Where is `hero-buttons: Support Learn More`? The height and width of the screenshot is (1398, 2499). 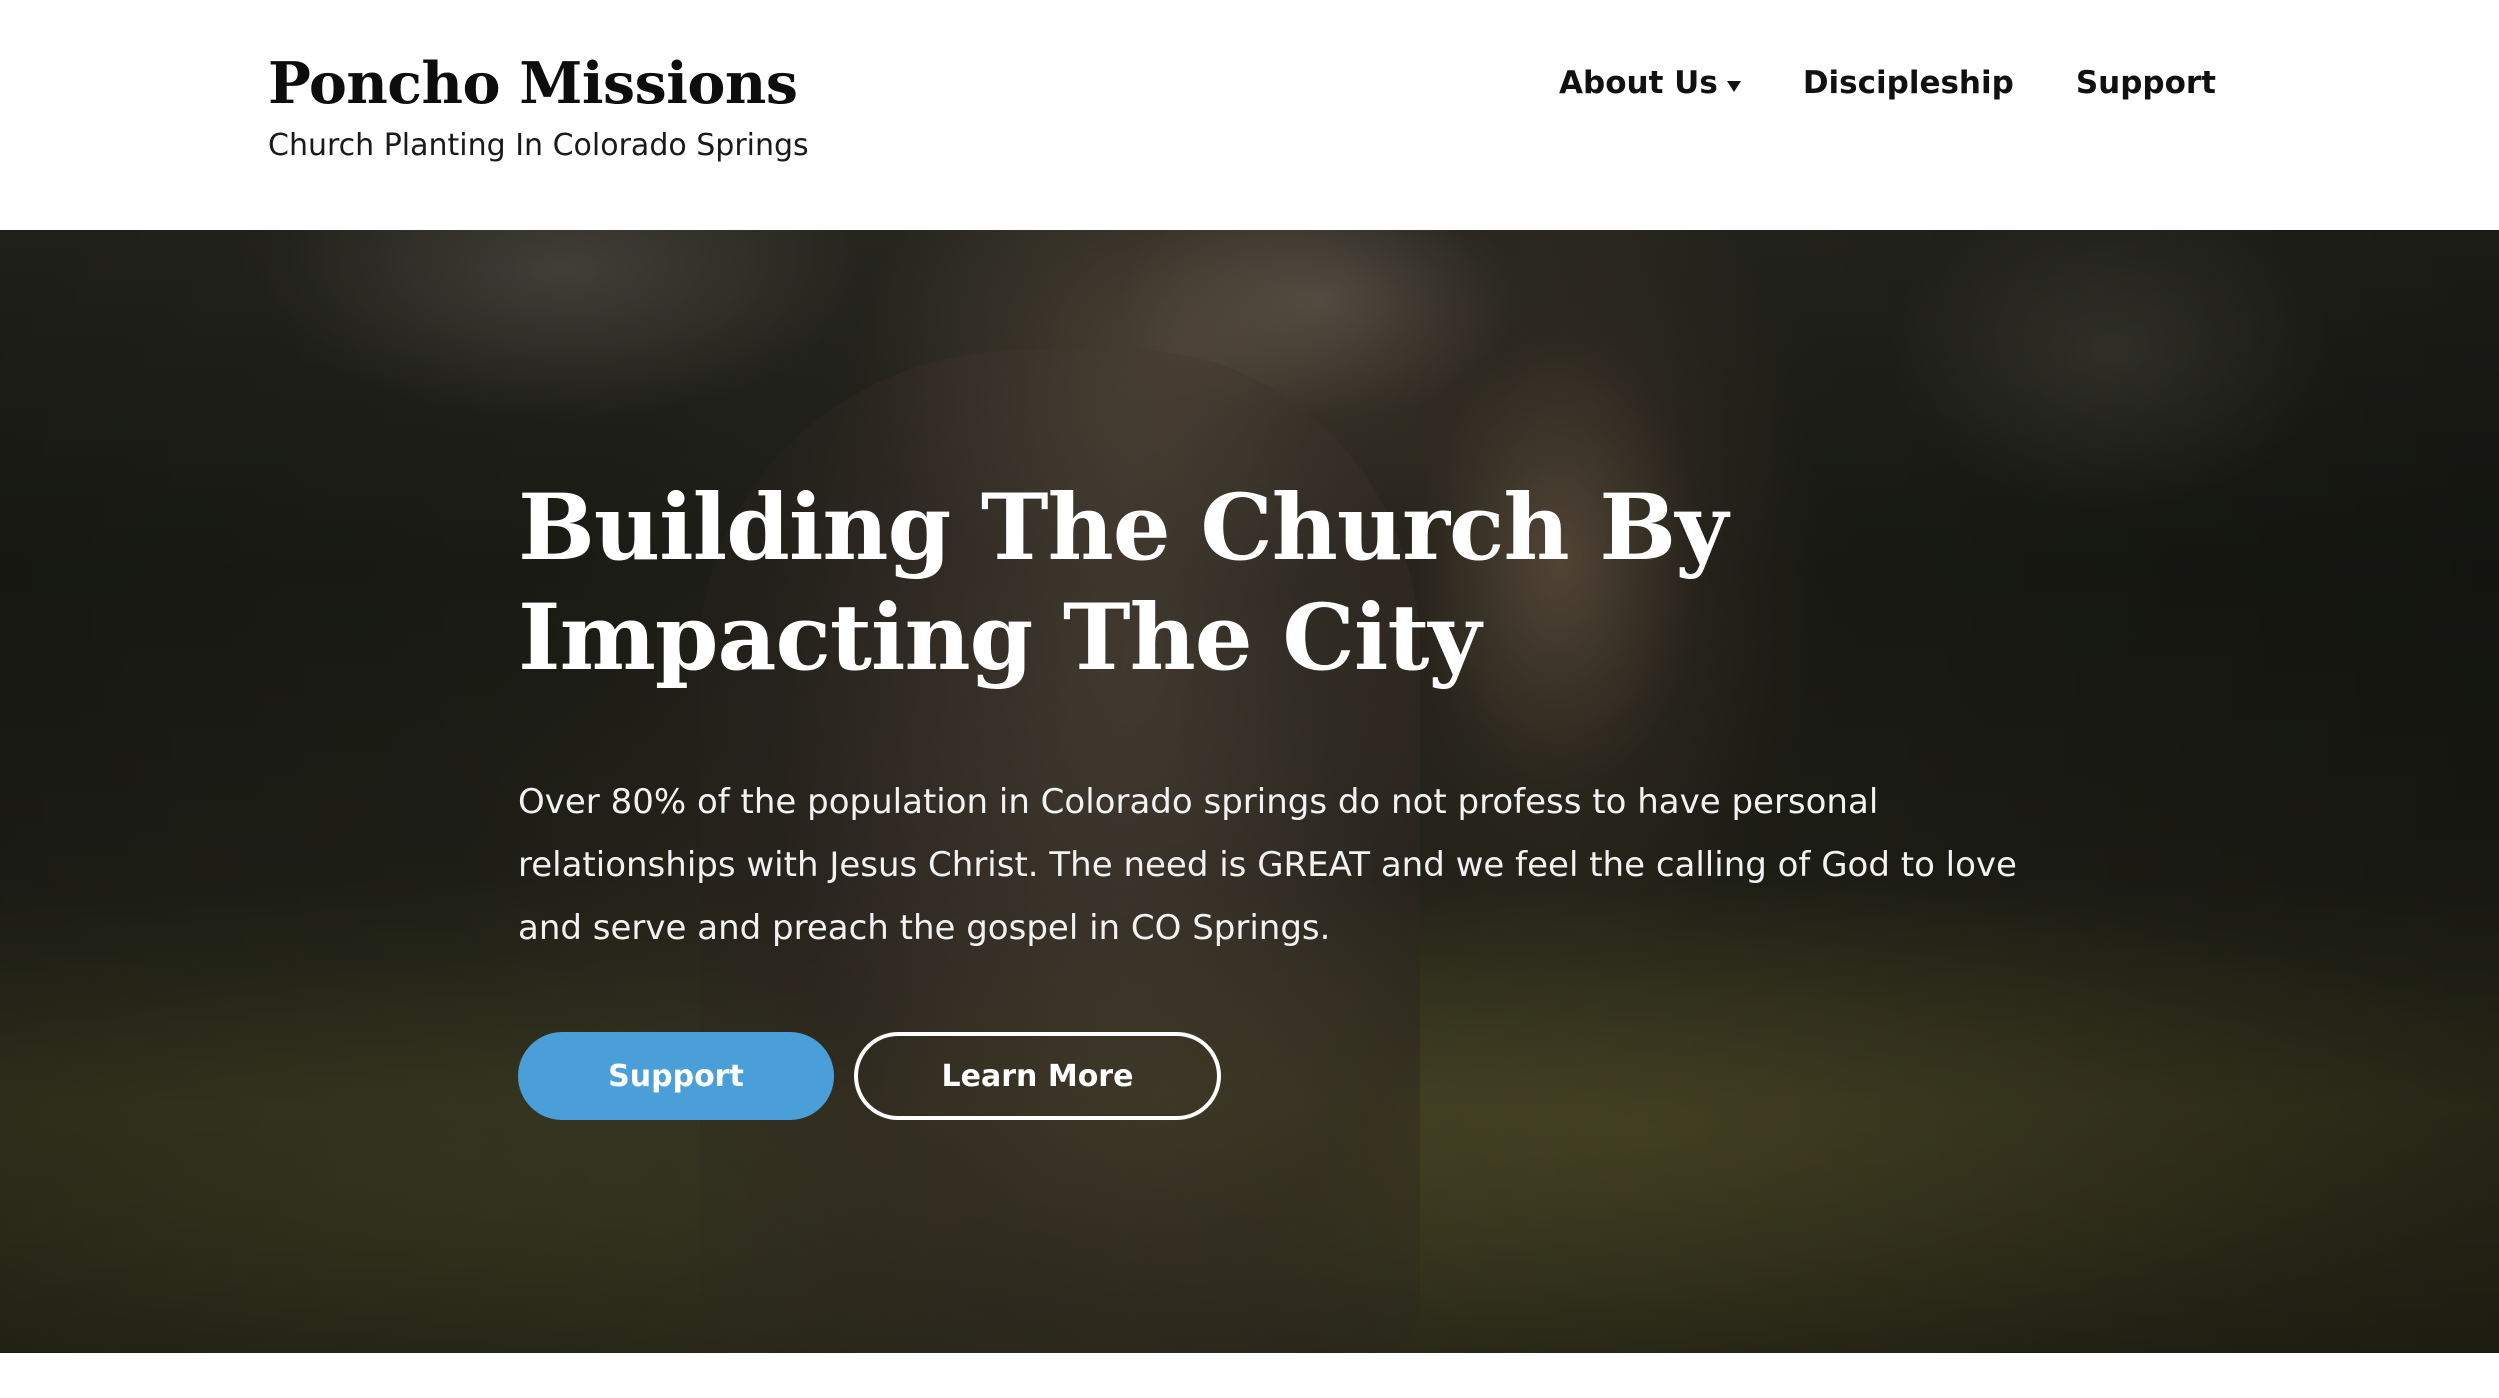
hero-buttons: Support Learn More is located at coordinates (1298, 1076).